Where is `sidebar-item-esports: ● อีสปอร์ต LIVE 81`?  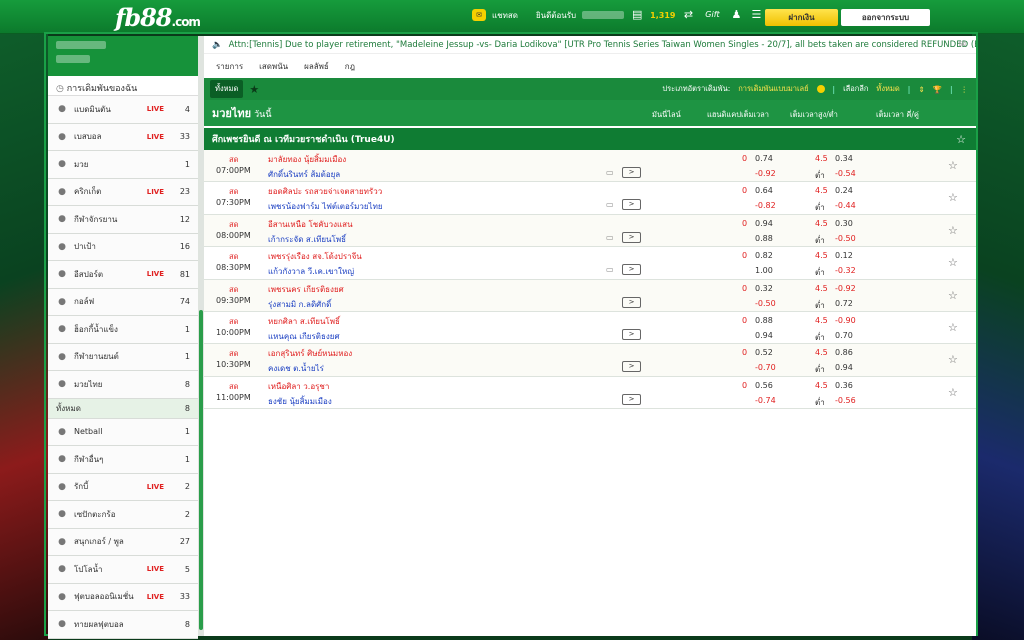 sidebar-item-esports: ● อีสปอร์ต LIVE 81 is located at coordinates (123, 275).